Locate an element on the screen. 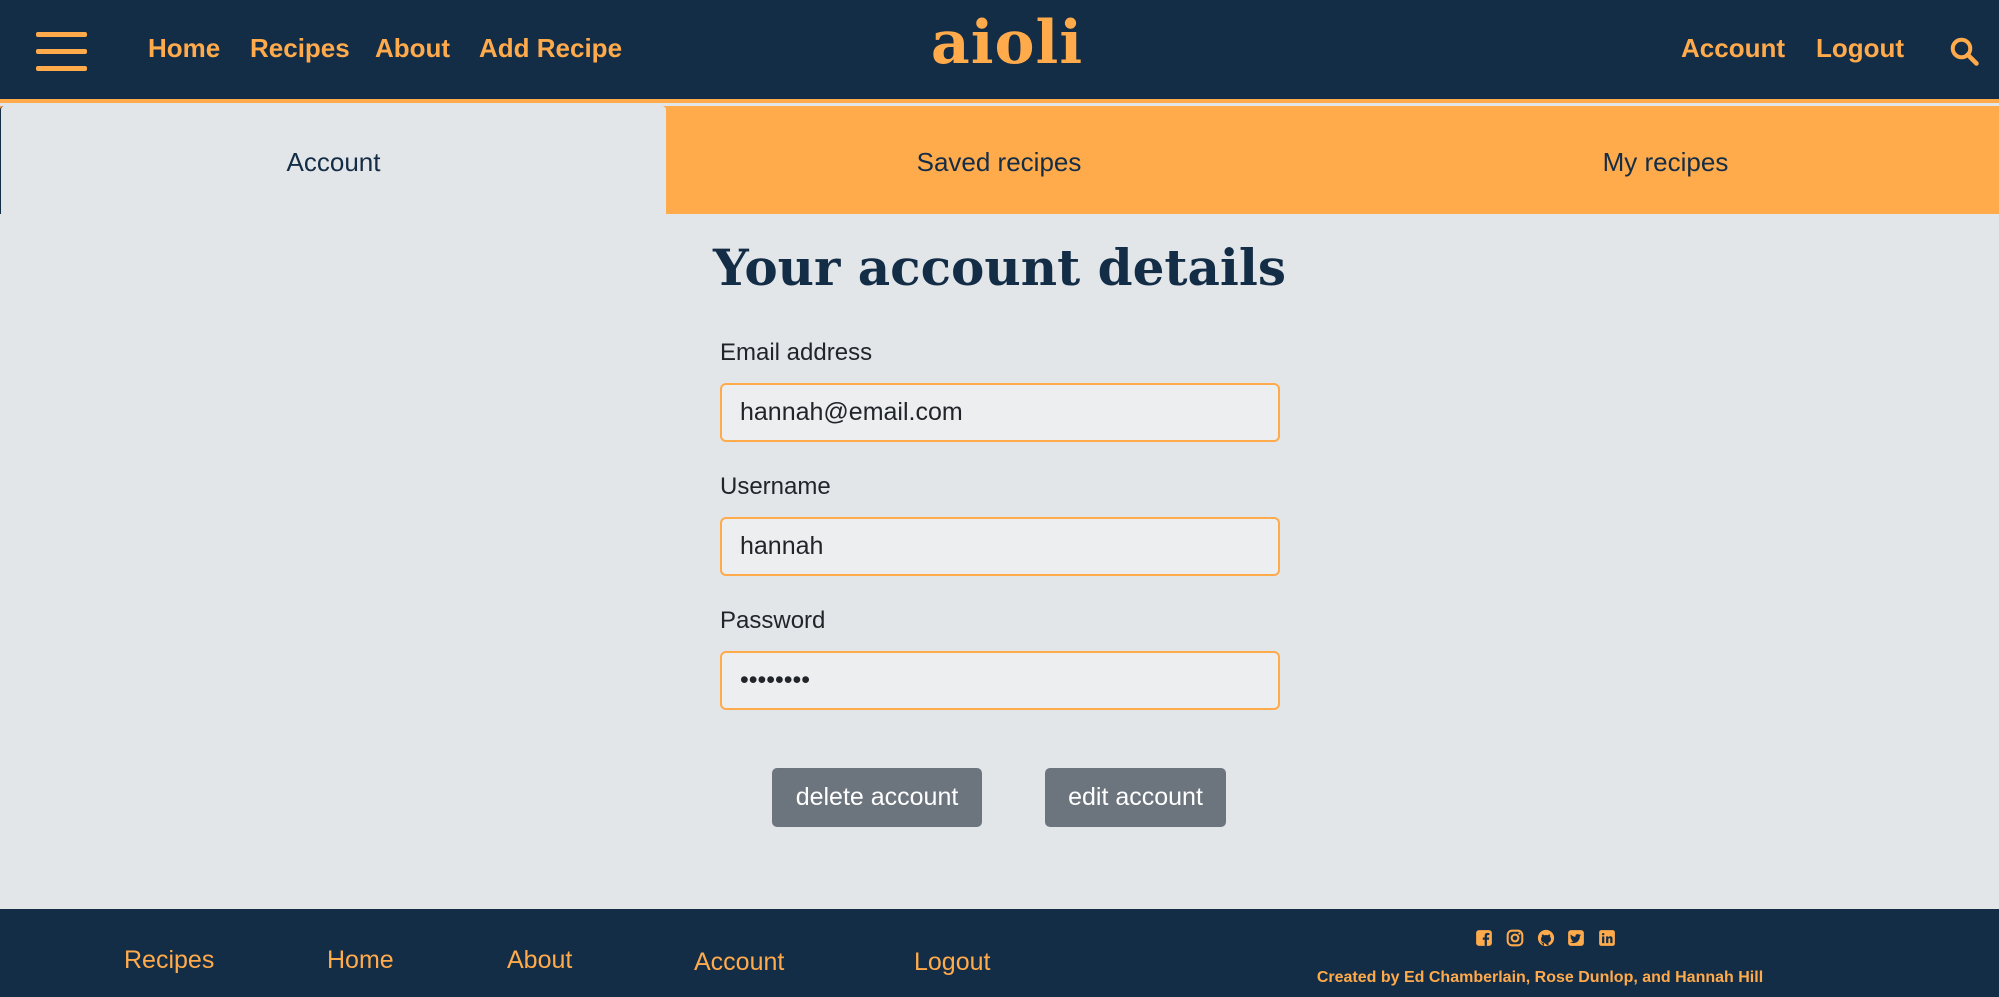  footer-link-recipes: Recipes is located at coordinates (169, 960).